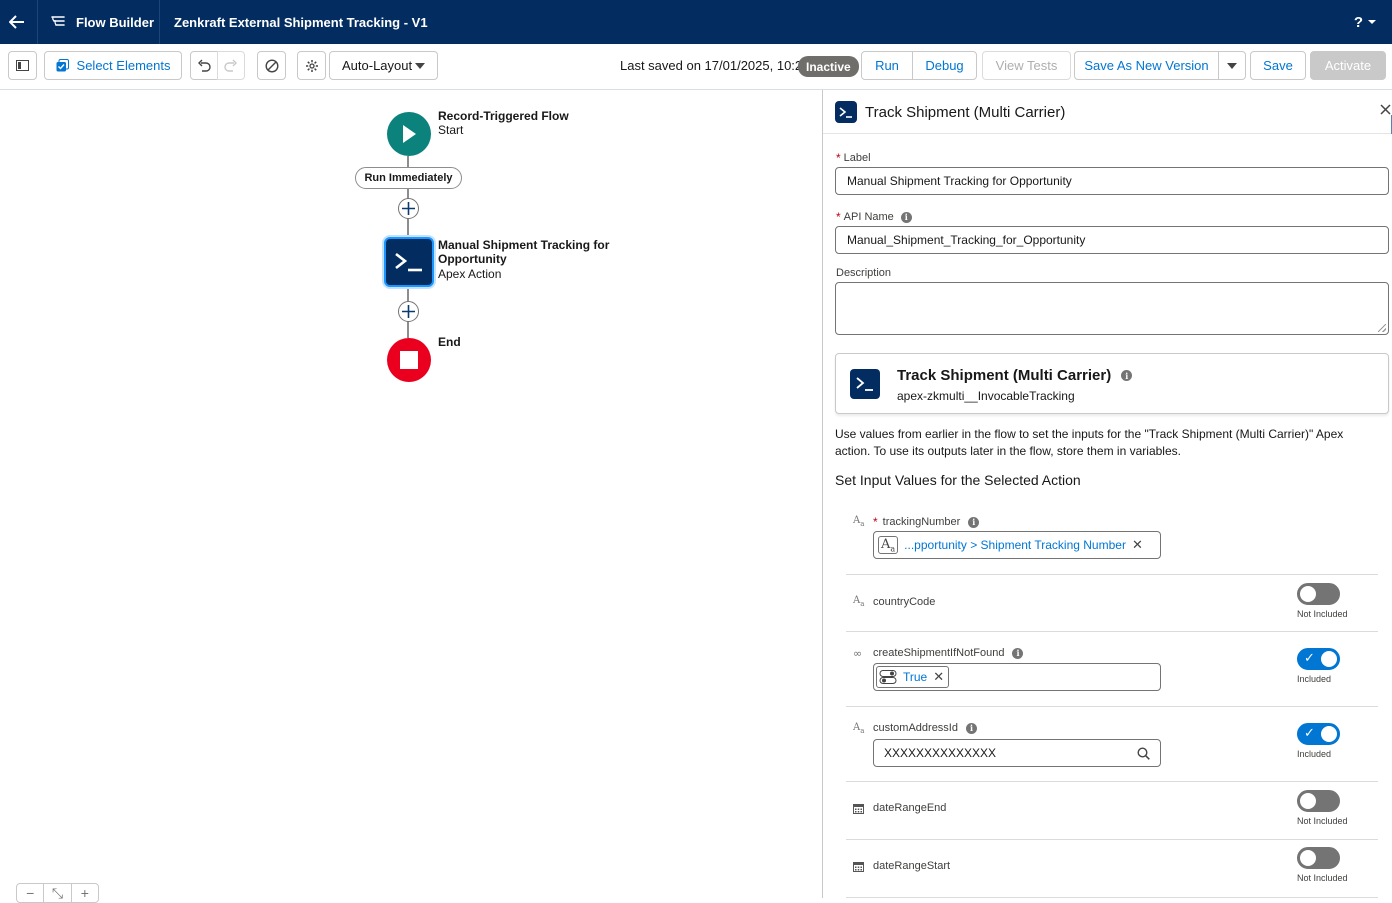 This screenshot has width=1392, height=903. I want to click on back-arrow-icon, so click(16, 22).